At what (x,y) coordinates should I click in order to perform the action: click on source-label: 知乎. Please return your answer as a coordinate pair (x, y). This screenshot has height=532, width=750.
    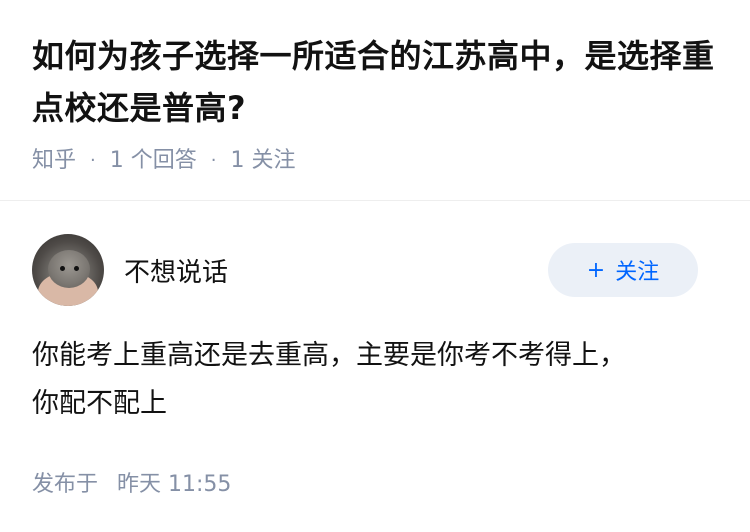
    Looking at the image, I should click on (54, 161).